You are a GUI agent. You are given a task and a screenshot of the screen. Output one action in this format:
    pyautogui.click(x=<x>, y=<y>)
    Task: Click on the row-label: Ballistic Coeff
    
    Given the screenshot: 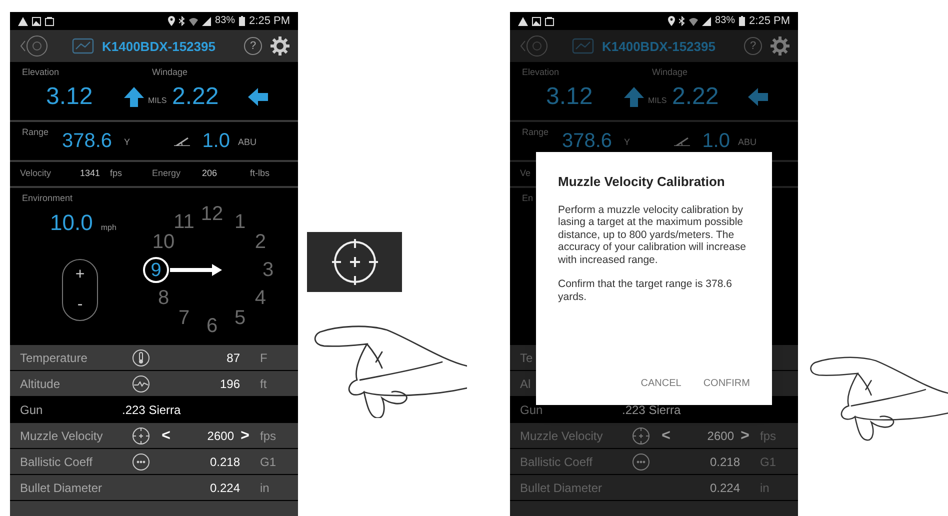 What is the action you would take?
    pyautogui.click(x=56, y=462)
    